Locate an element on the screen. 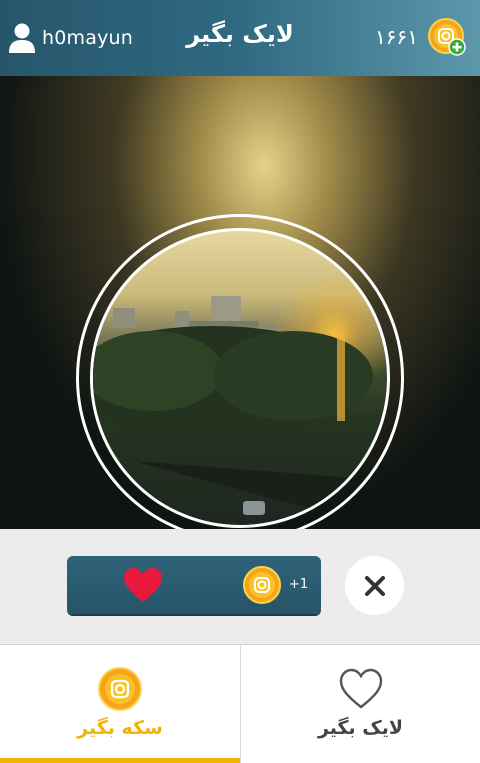 The image size is (480, 763). tab-get-likes: لایک بگیر is located at coordinates (360, 704).